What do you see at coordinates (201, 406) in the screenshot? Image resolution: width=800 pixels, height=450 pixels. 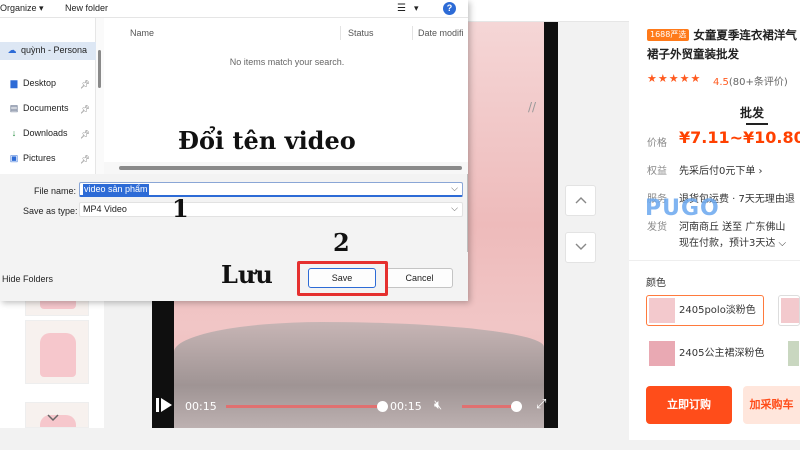 I see `current-time: 00:15` at bounding box center [201, 406].